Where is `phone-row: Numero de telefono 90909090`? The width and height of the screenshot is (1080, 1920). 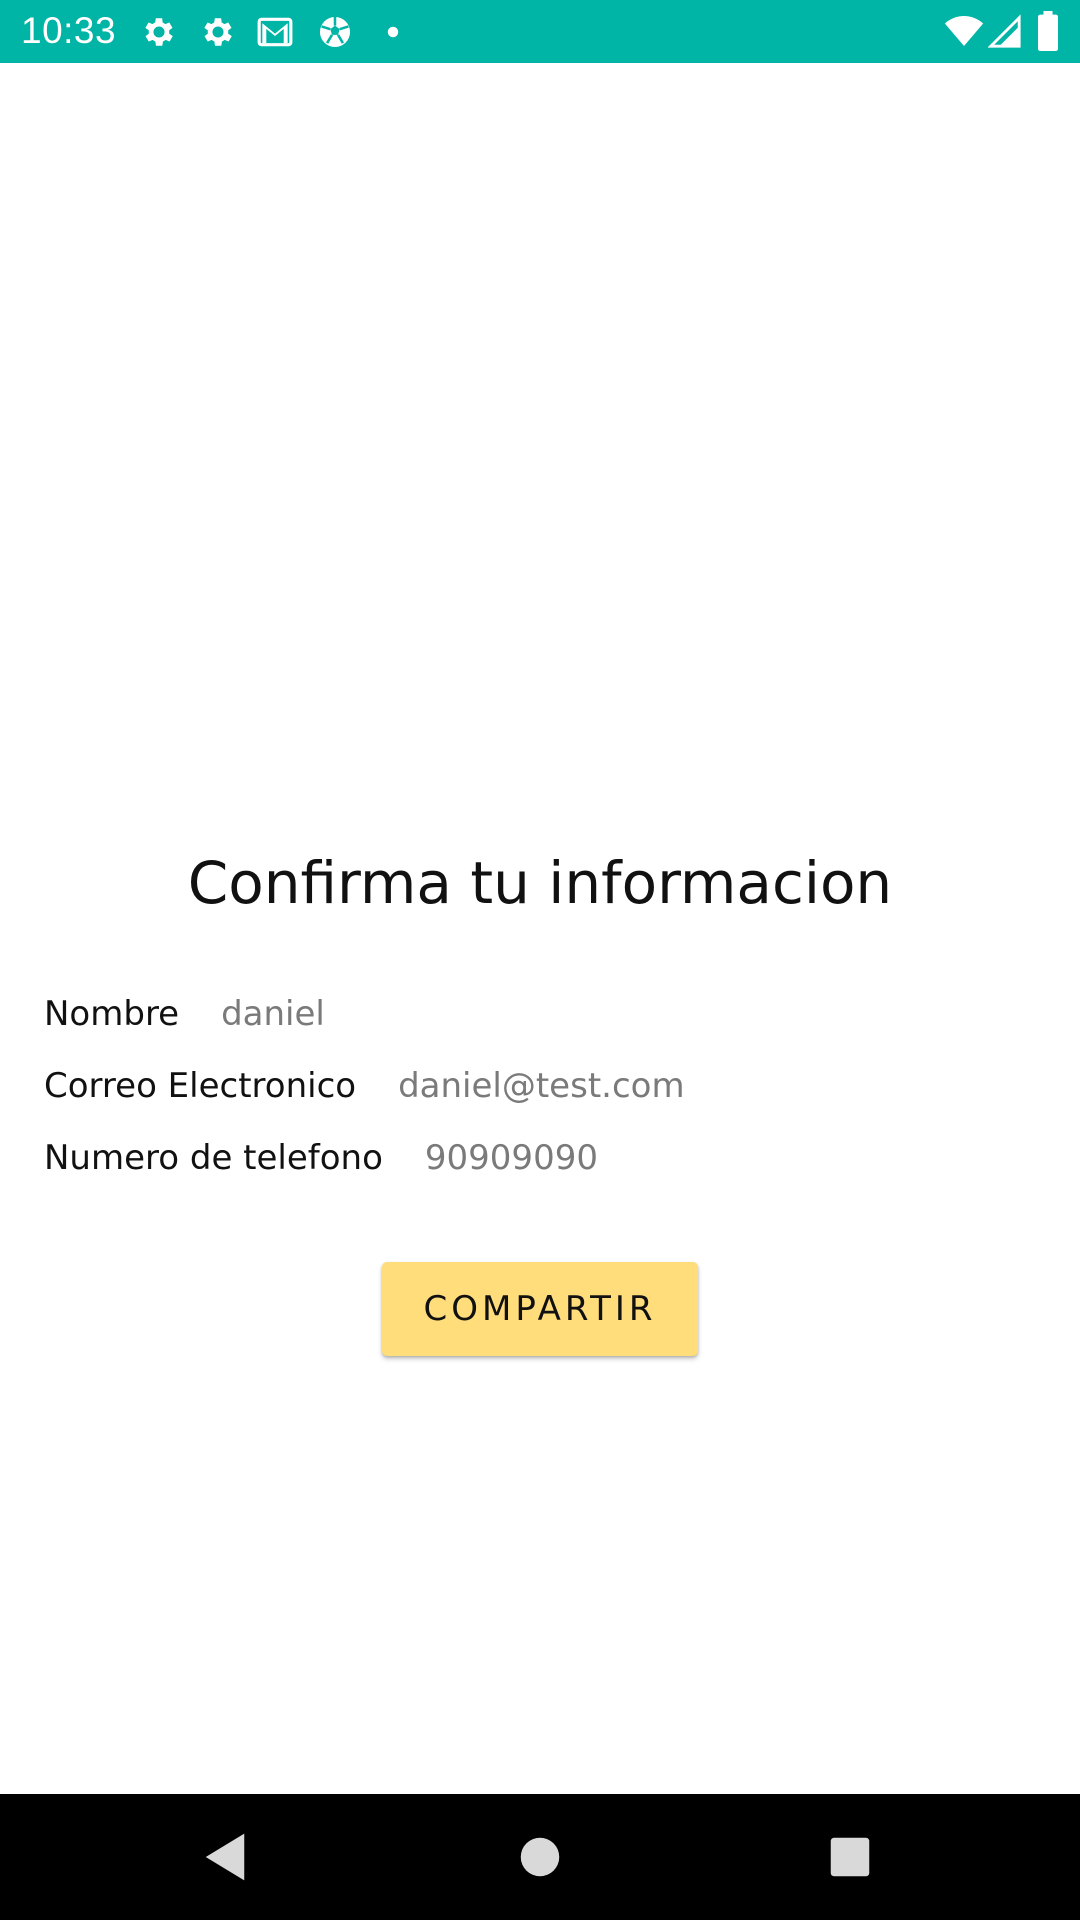
phone-row: Numero de telefono 90909090 is located at coordinates (321, 1158).